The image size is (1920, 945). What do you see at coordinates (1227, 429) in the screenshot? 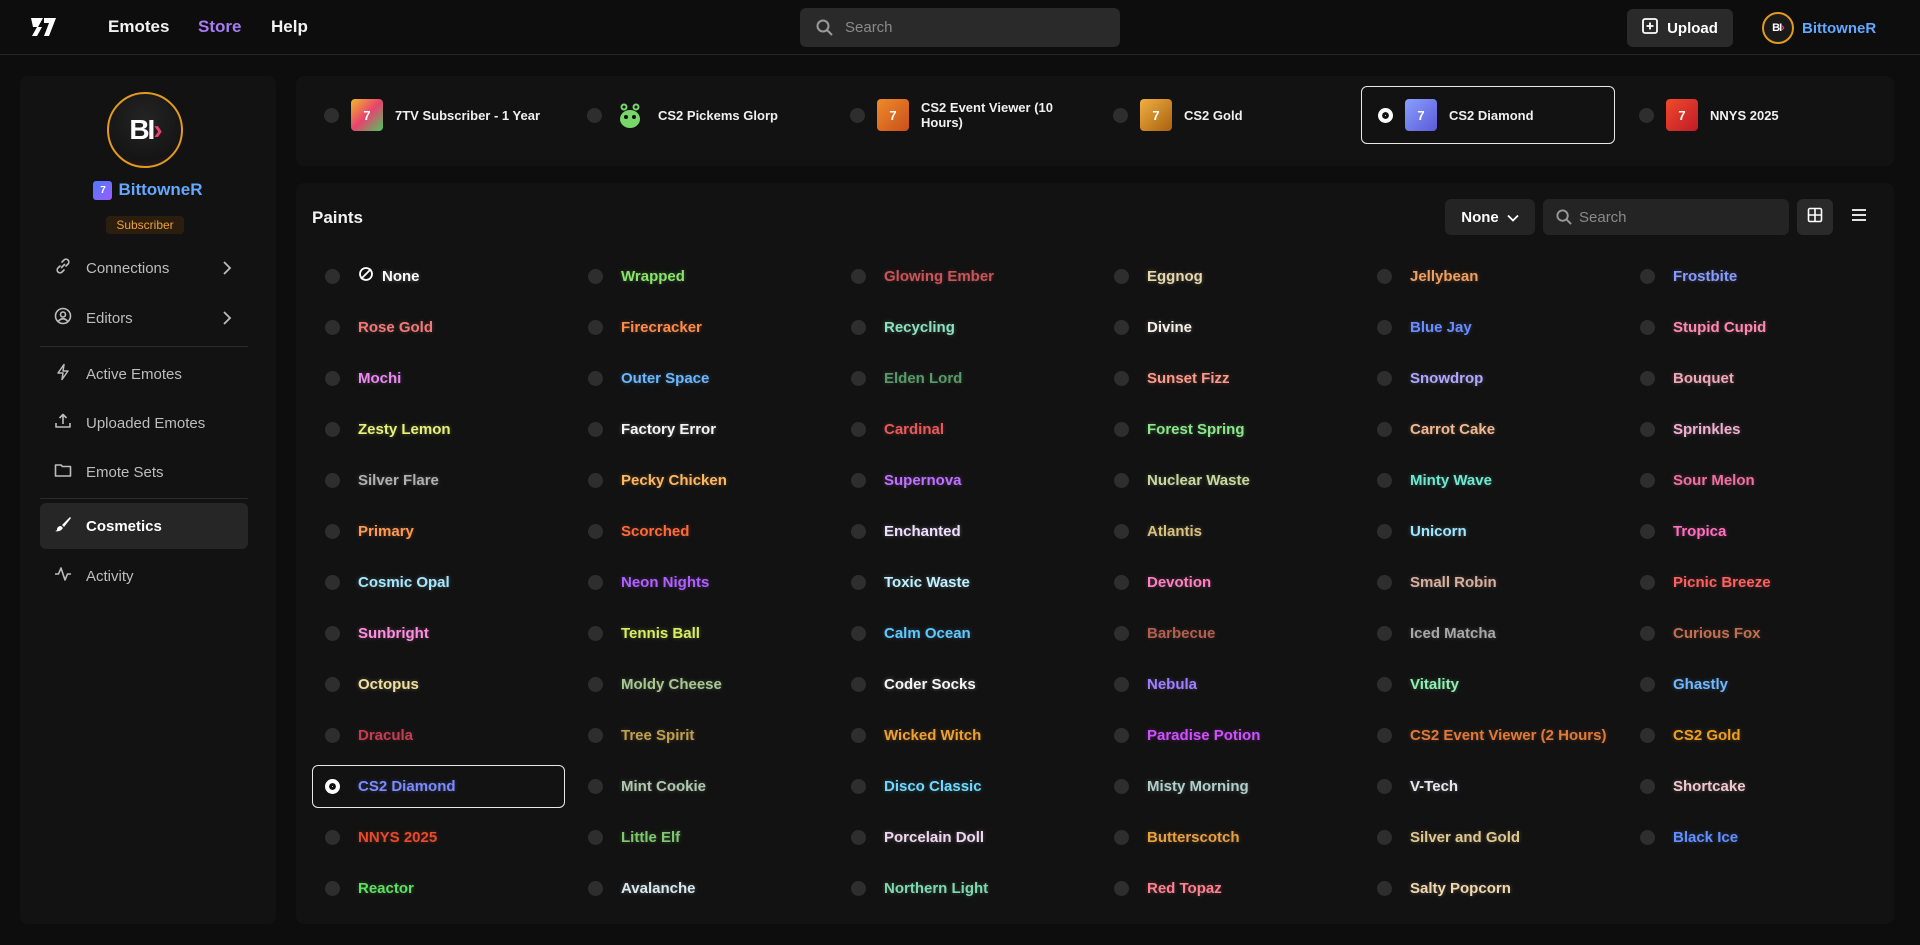
I see `paint-option: Forest Spring` at bounding box center [1227, 429].